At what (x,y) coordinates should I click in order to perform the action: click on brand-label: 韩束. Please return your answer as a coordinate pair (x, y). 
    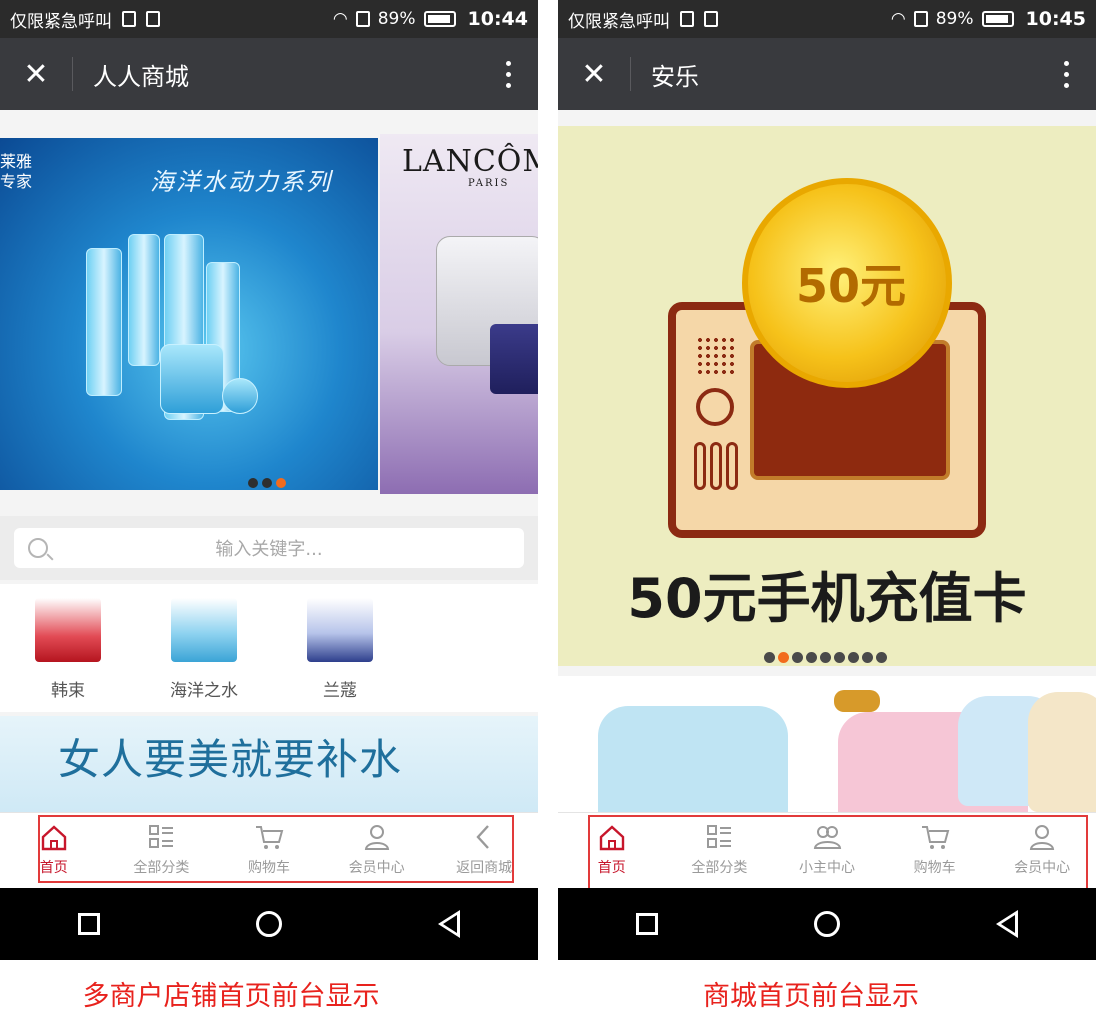
    Looking at the image, I should click on (68, 691).